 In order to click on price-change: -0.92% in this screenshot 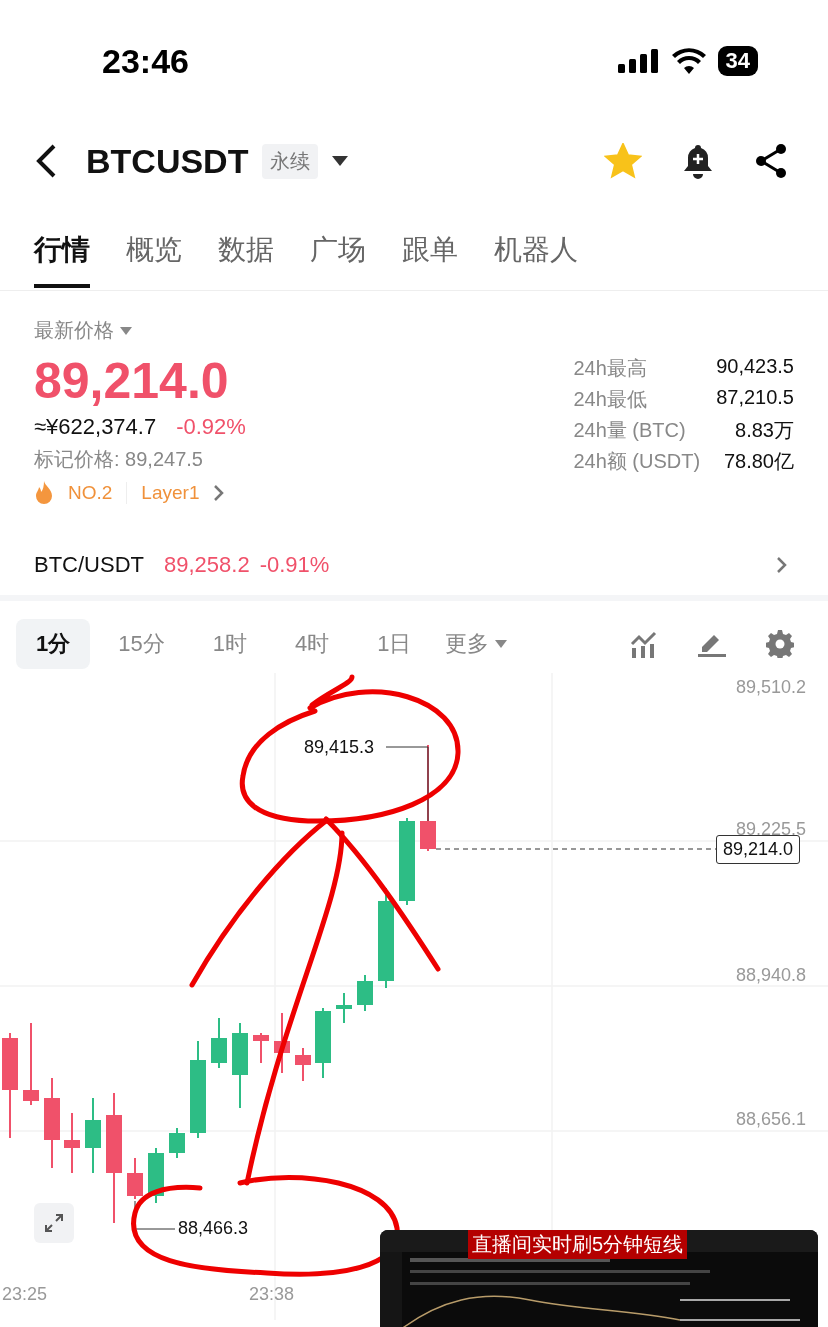, I will do `click(211, 427)`.